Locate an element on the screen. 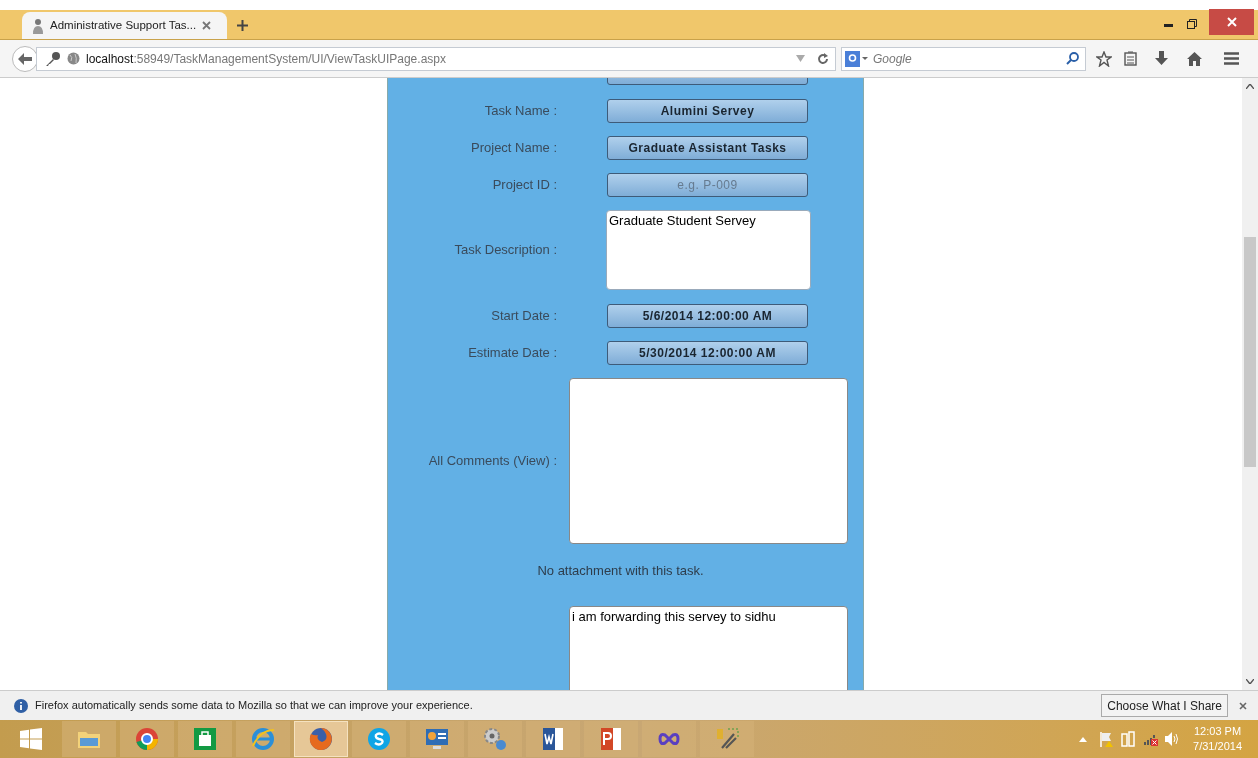 The height and width of the screenshot is (758, 1258). shopping-bag-icon is located at coordinates (205, 739).